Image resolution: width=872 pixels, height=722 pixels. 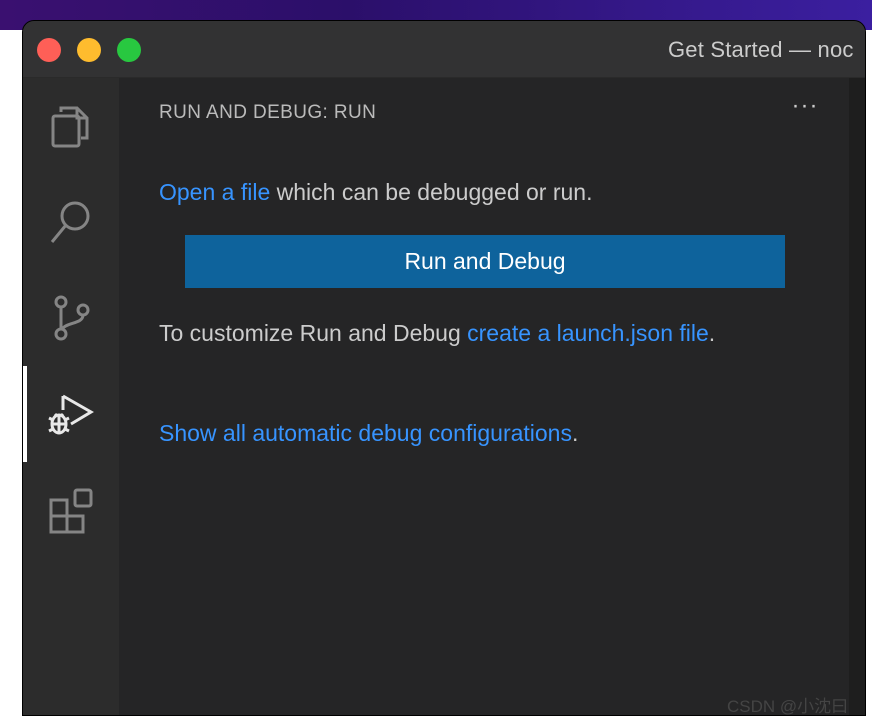 I want to click on search-icon, so click(x=70, y=222).